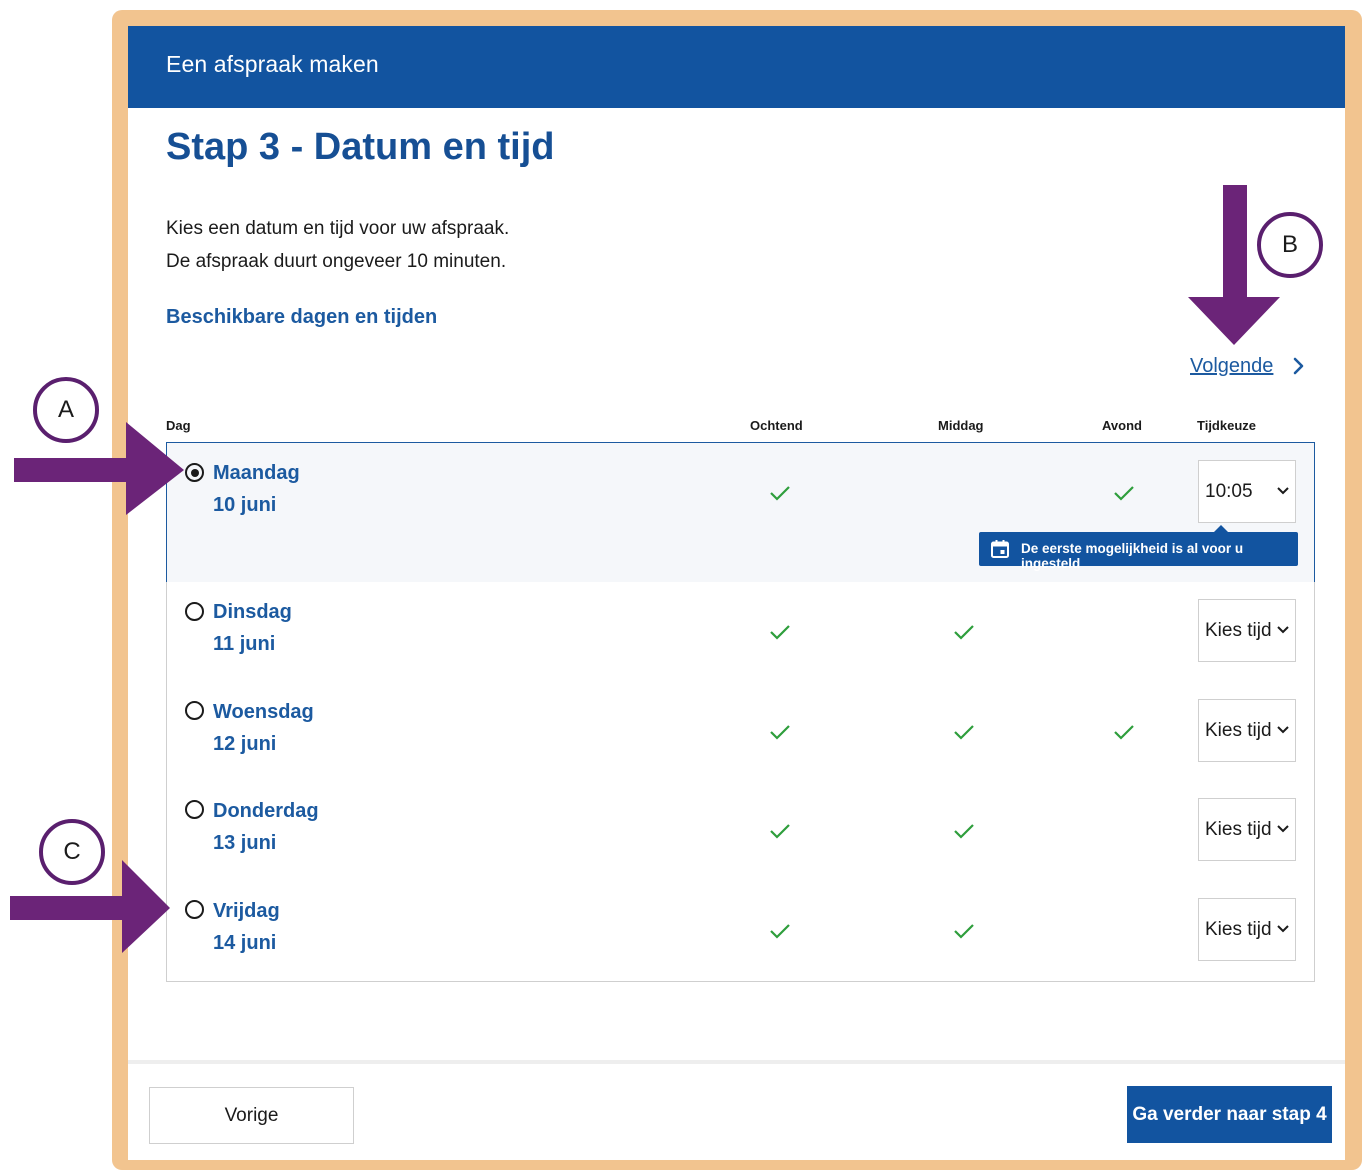 The width and height of the screenshot is (1362, 1170). What do you see at coordinates (740, 632) in the screenshot?
I see `table-row: Dinsdag 11 juni Kies tijd` at bounding box center [740, 632].